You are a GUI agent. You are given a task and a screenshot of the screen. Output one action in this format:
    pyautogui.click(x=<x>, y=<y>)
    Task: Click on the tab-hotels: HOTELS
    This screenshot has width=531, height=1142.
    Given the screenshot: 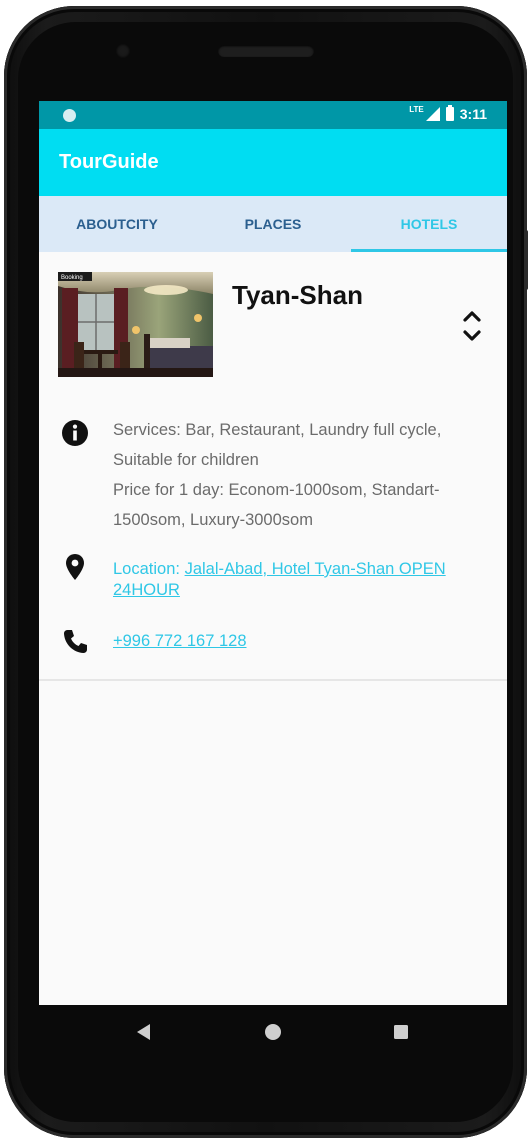 What is the action you would take?
    pyautogui.click(x=429, y=224)
    